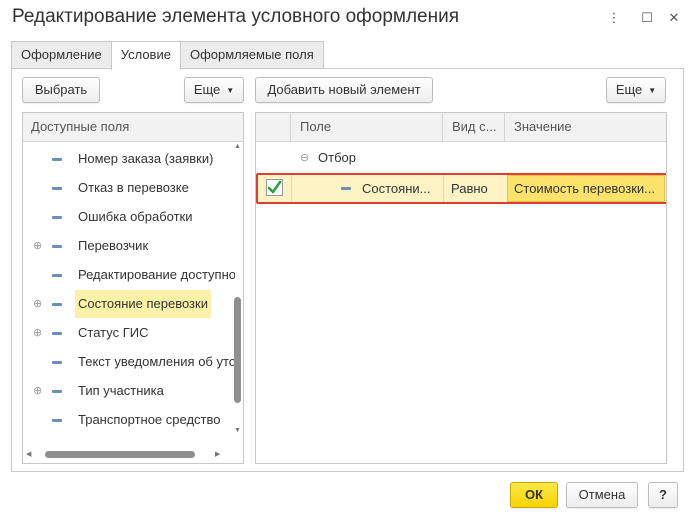  I want to click on ok-button: ОК, so click(534, 495).